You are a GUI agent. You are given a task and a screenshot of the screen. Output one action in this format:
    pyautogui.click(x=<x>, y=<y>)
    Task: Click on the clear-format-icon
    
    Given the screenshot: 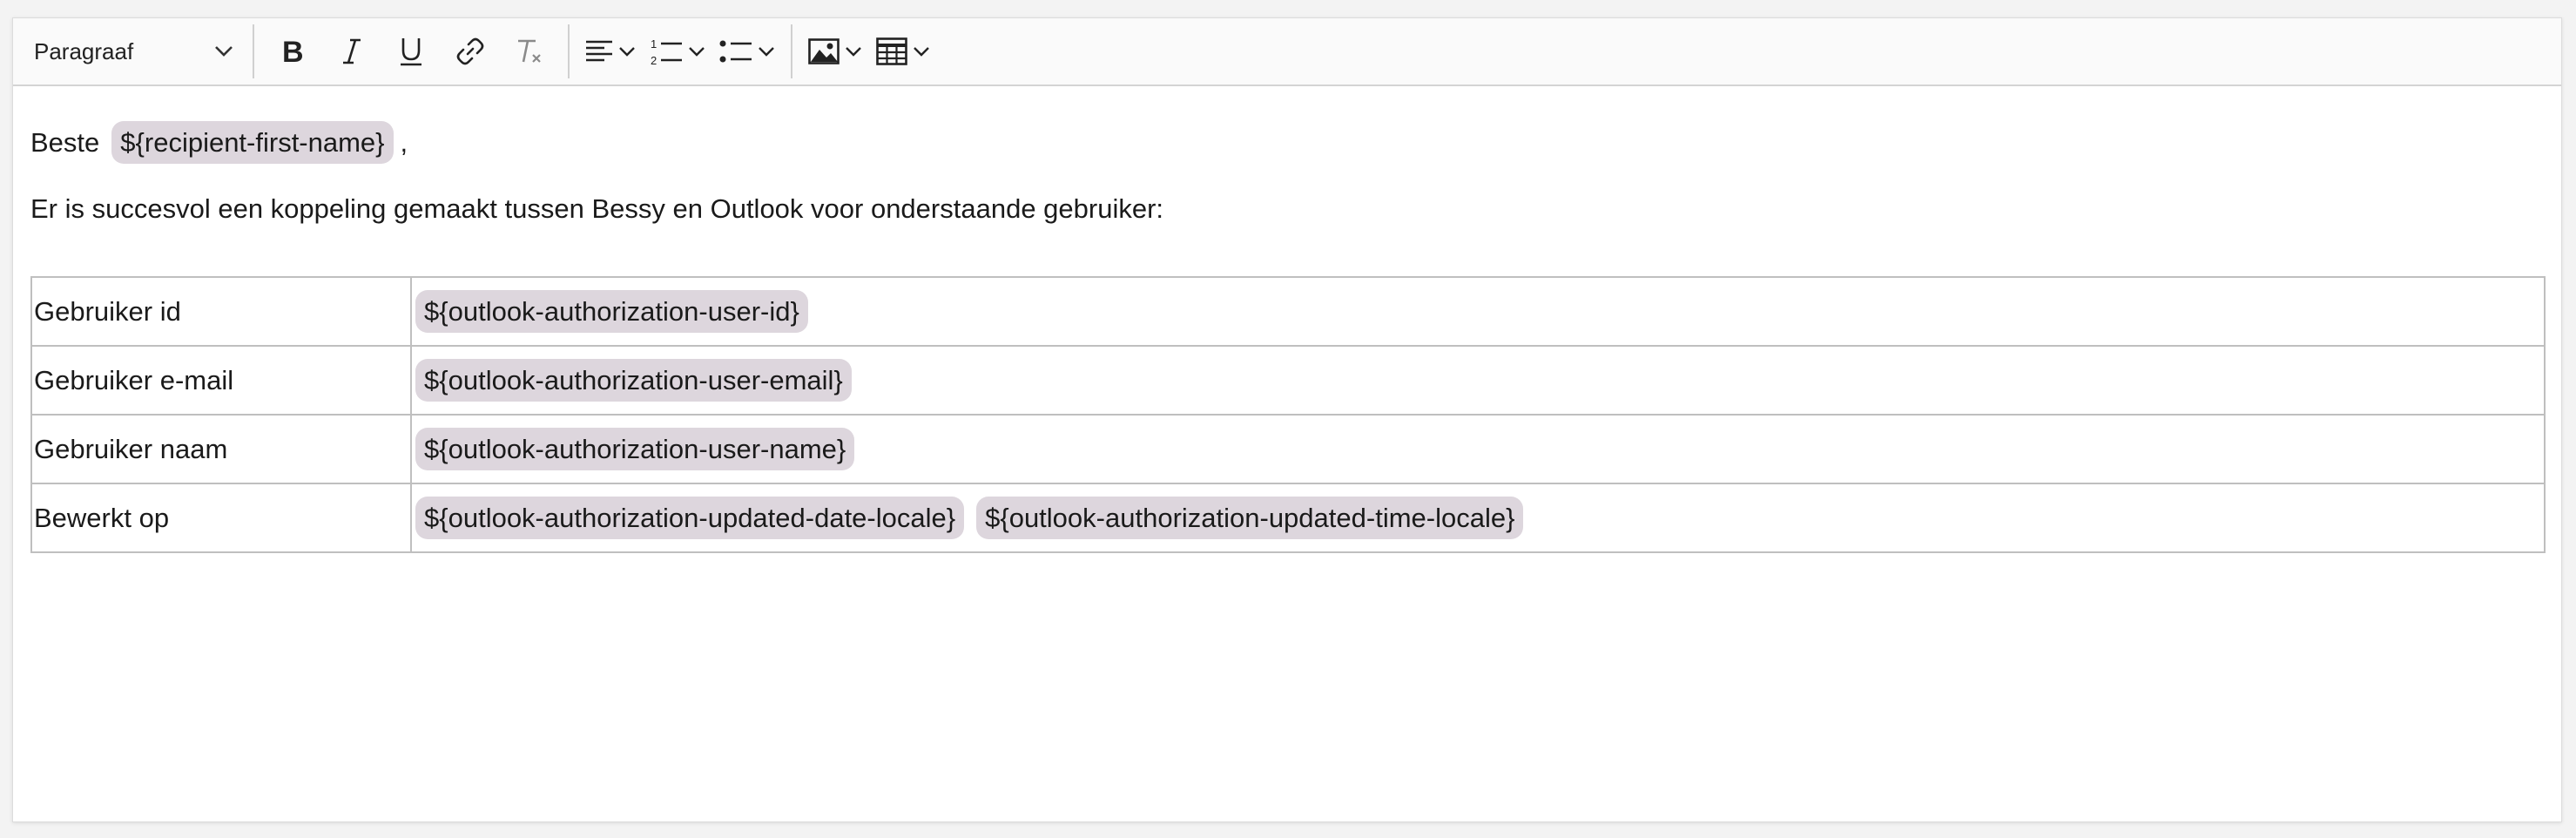 What is the action you would take?
    pyautogui.click(x=529, y=51)
    